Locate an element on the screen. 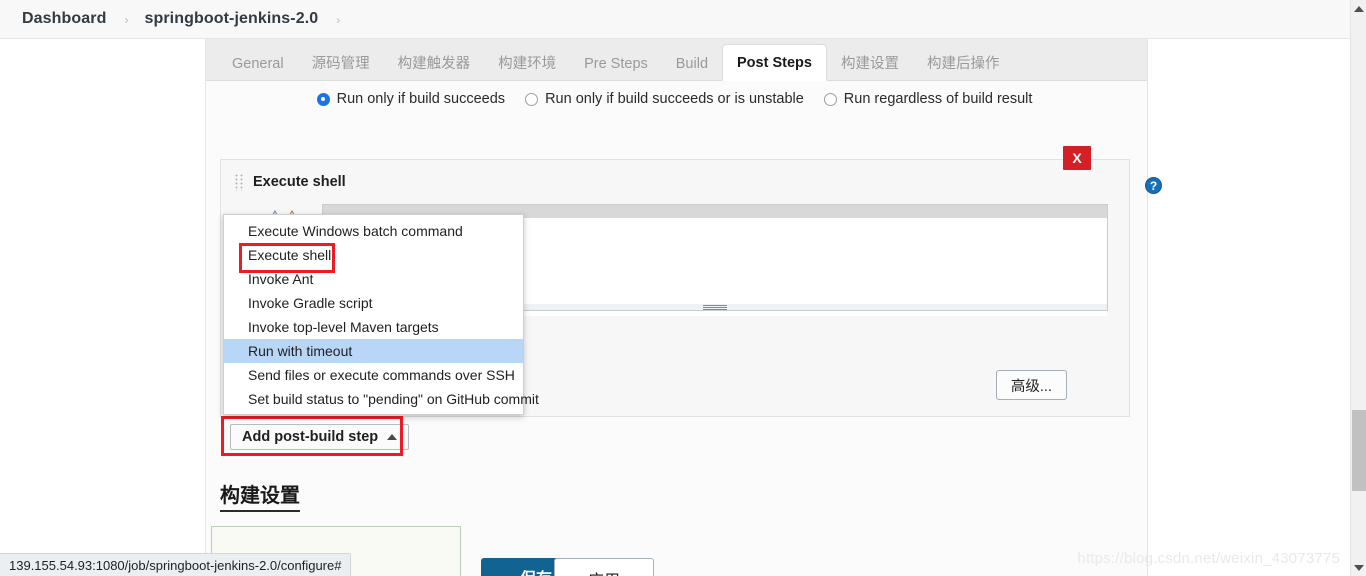  menu-item-invoke-gradle-script: Invoke Gradle script is located at coordinates (373, 303).